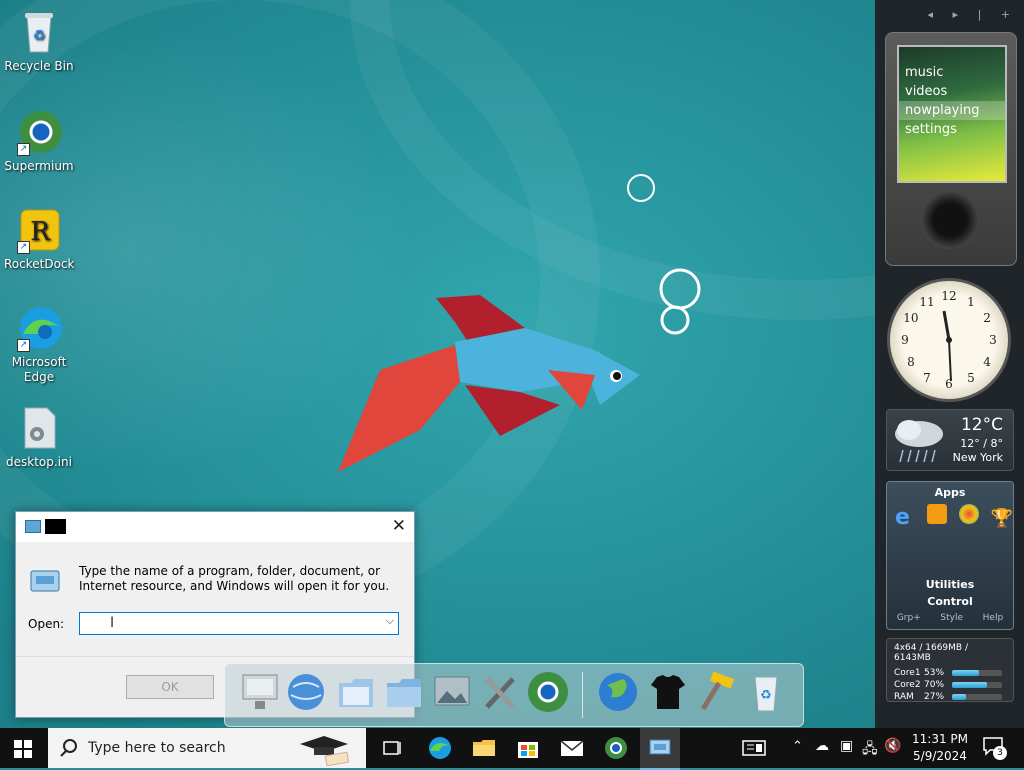  I want to click on run-open-combobox: I ⌵, so click(239, 623).